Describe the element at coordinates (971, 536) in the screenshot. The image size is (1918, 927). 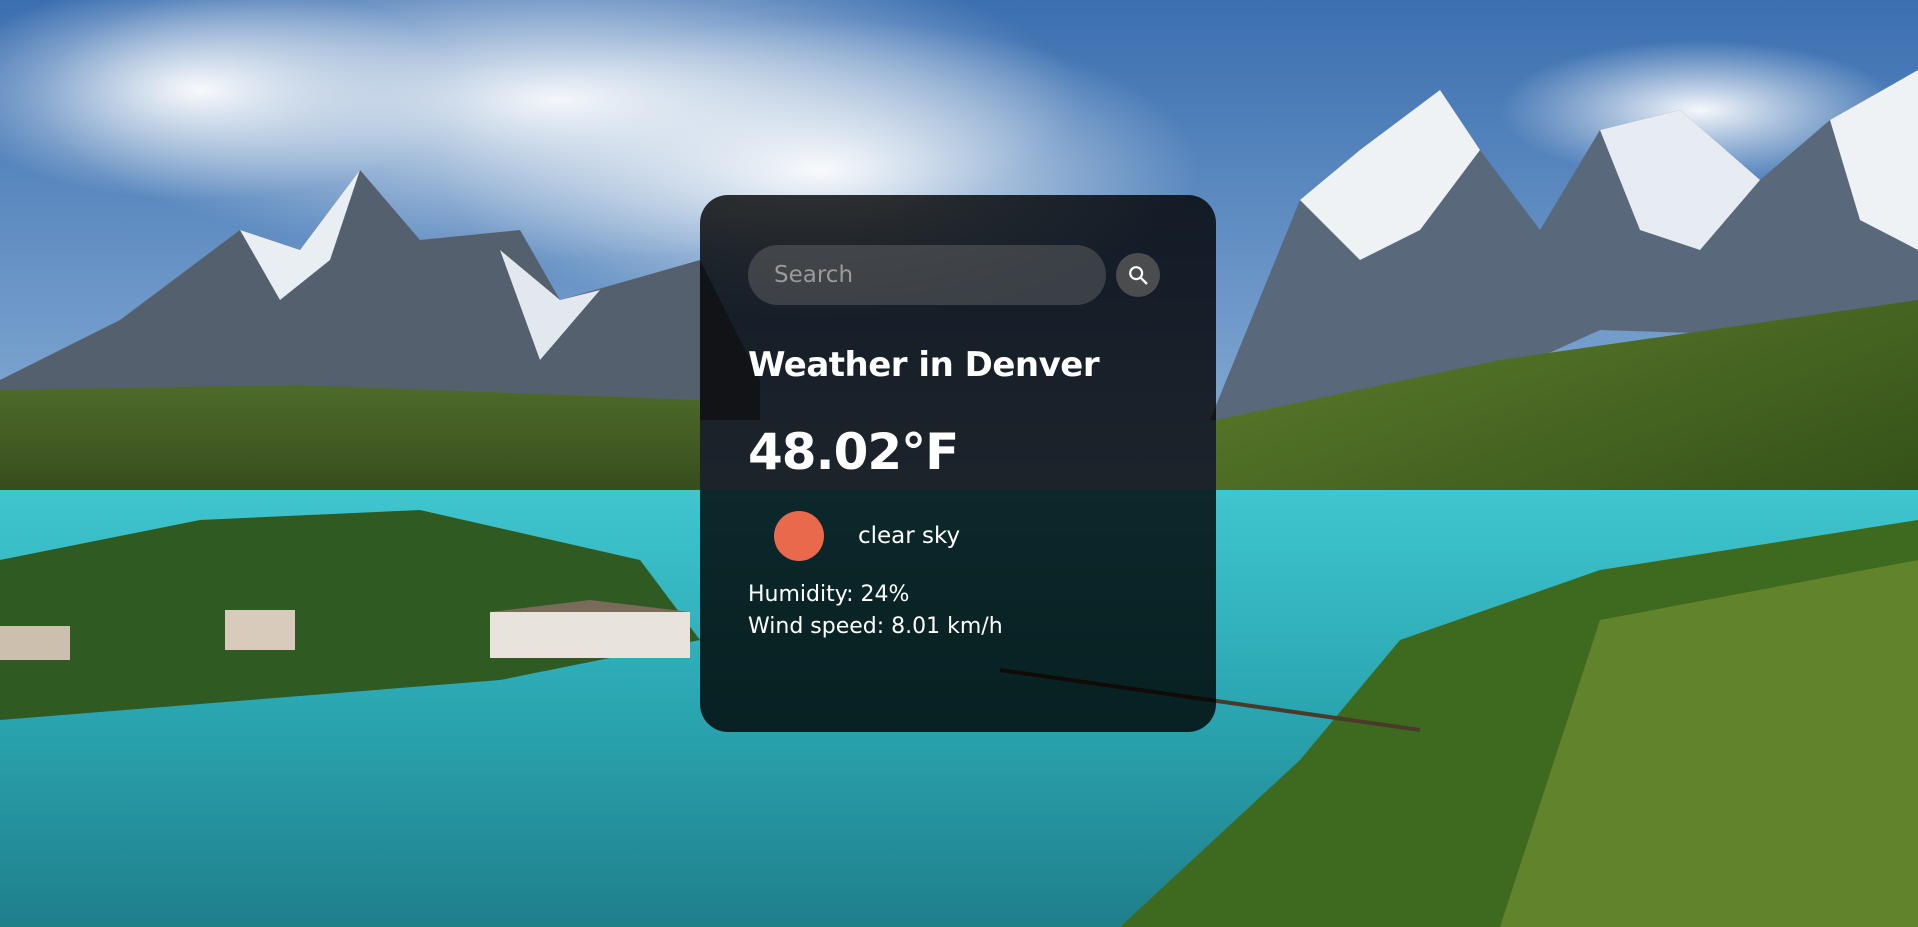
I see `condition-row: clear sky` at that location.